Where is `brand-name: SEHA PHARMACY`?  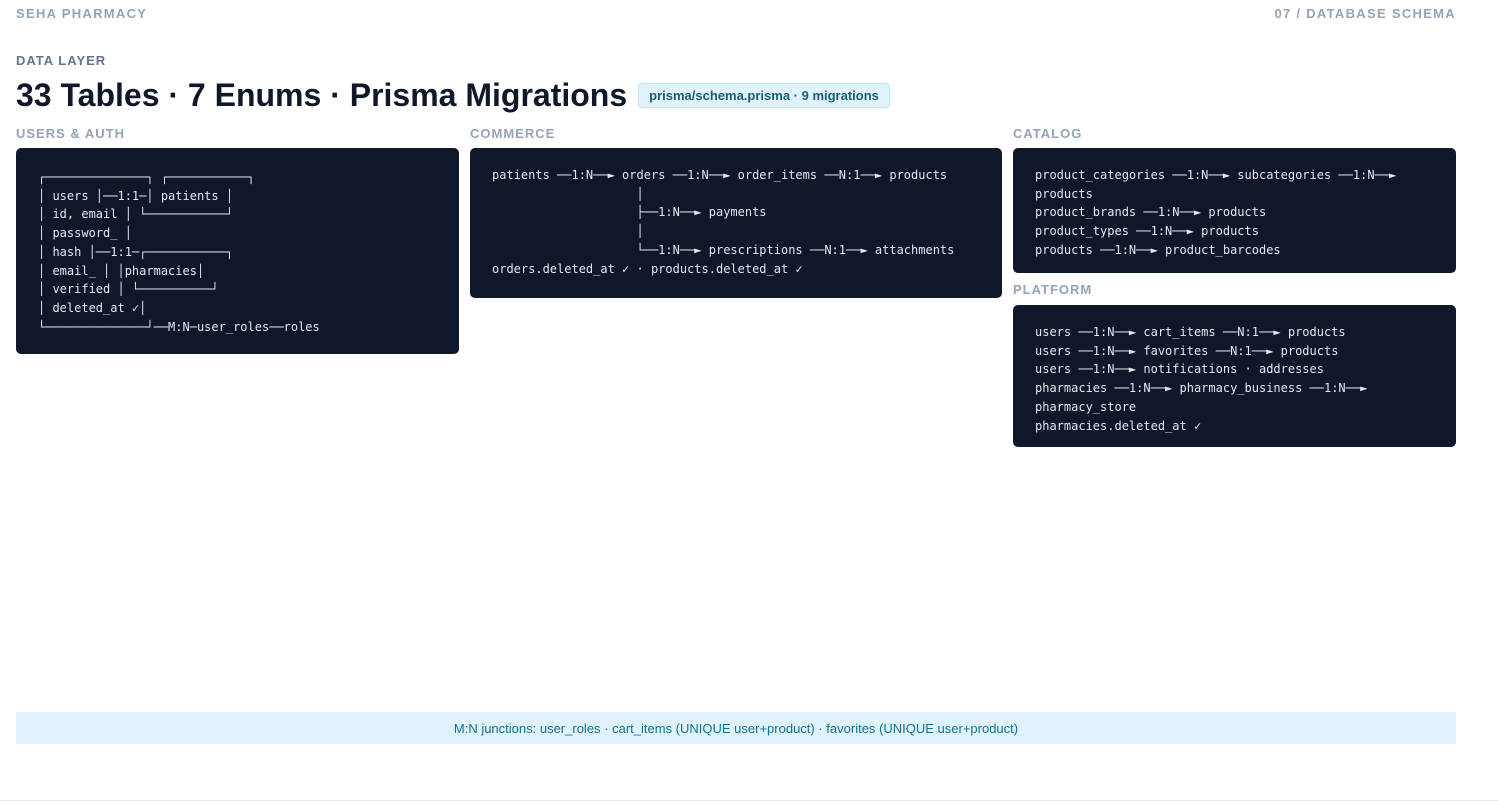 brand-name: SEHA PHARMACY is located at coordinates (82, 13).